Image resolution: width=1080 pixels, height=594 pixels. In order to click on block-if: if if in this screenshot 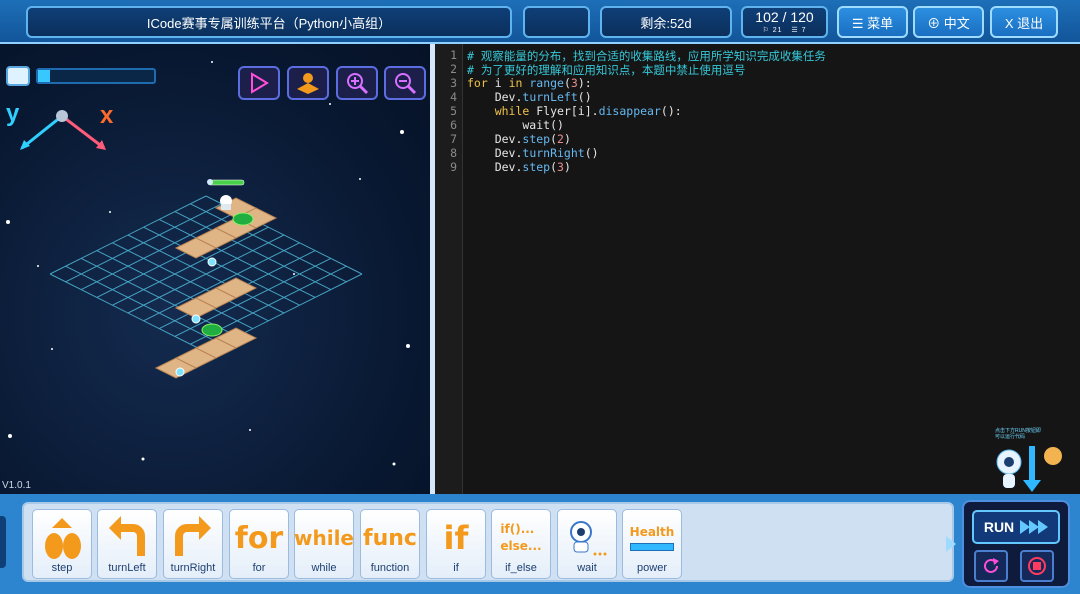, I will do `click(456, 544)`.